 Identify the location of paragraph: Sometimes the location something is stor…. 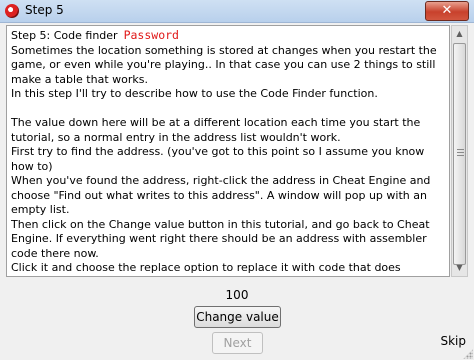
(224, 64).